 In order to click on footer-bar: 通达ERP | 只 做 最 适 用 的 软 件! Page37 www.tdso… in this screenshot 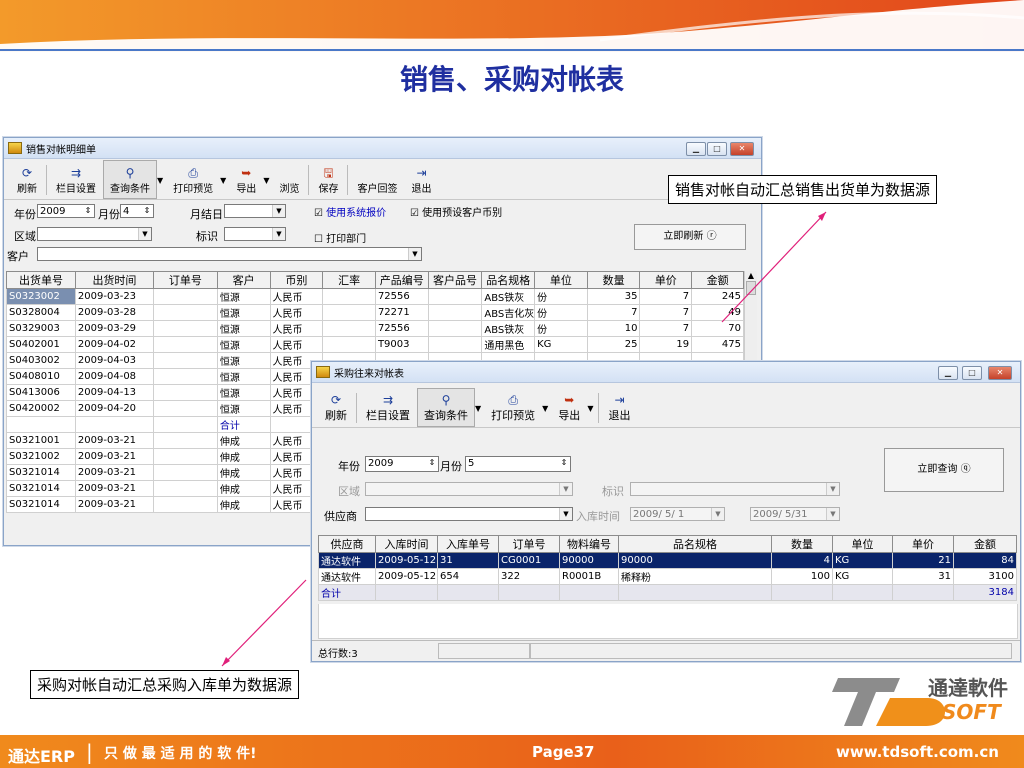, I will do `click(512, 751)`.